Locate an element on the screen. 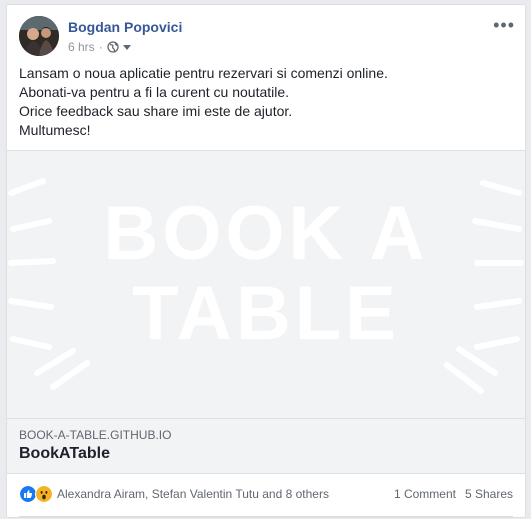 Image resolution: width=531 pixels, height=519 pixels. globe-icon is located at coordinates (113, 47).